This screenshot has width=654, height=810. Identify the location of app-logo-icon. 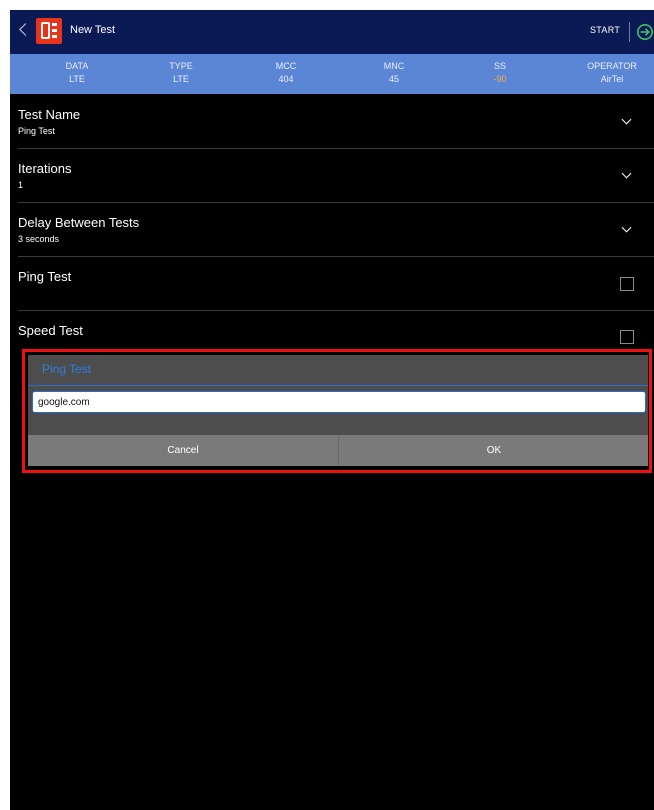
(49, 31).